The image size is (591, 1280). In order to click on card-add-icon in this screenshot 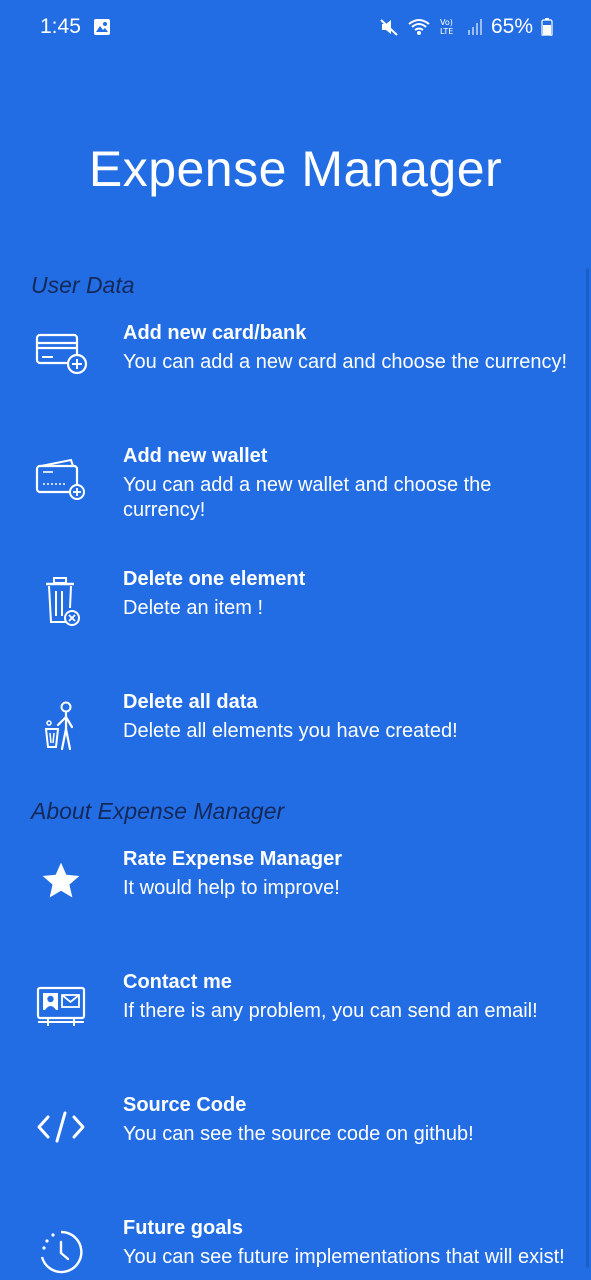, I will do `click(61, 353)`.